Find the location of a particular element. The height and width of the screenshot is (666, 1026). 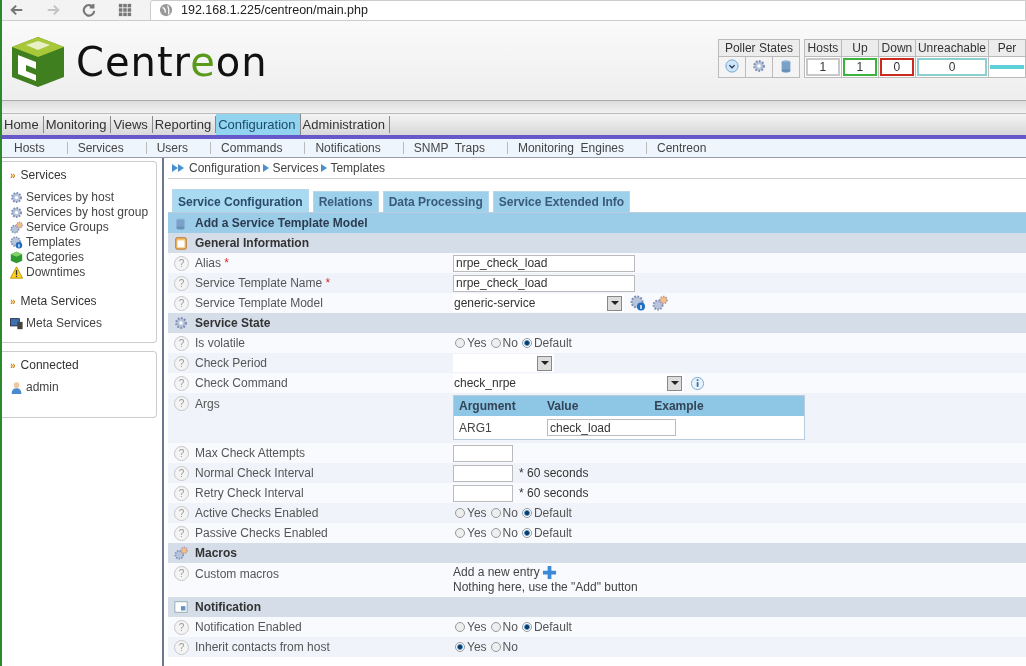

menu-tab: Views is located at coordinates (132, 124).